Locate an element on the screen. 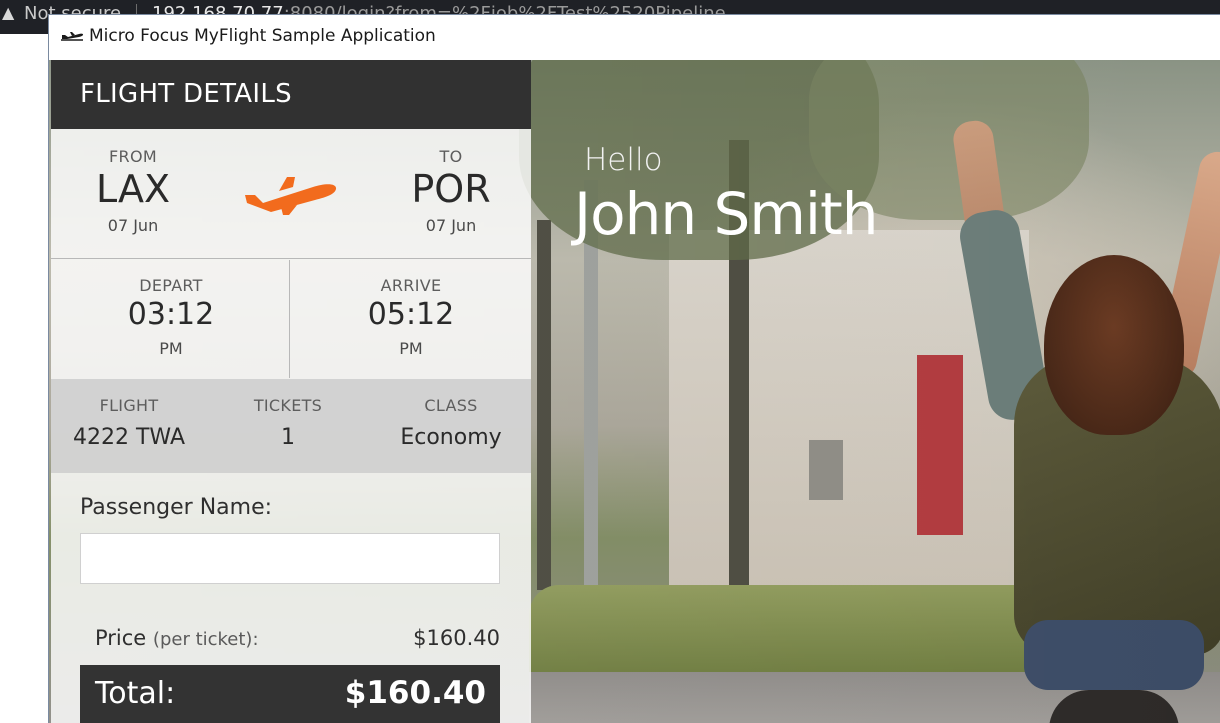 This screenshot has width=1220, height=723. divider is located at coordinates (289, 319).